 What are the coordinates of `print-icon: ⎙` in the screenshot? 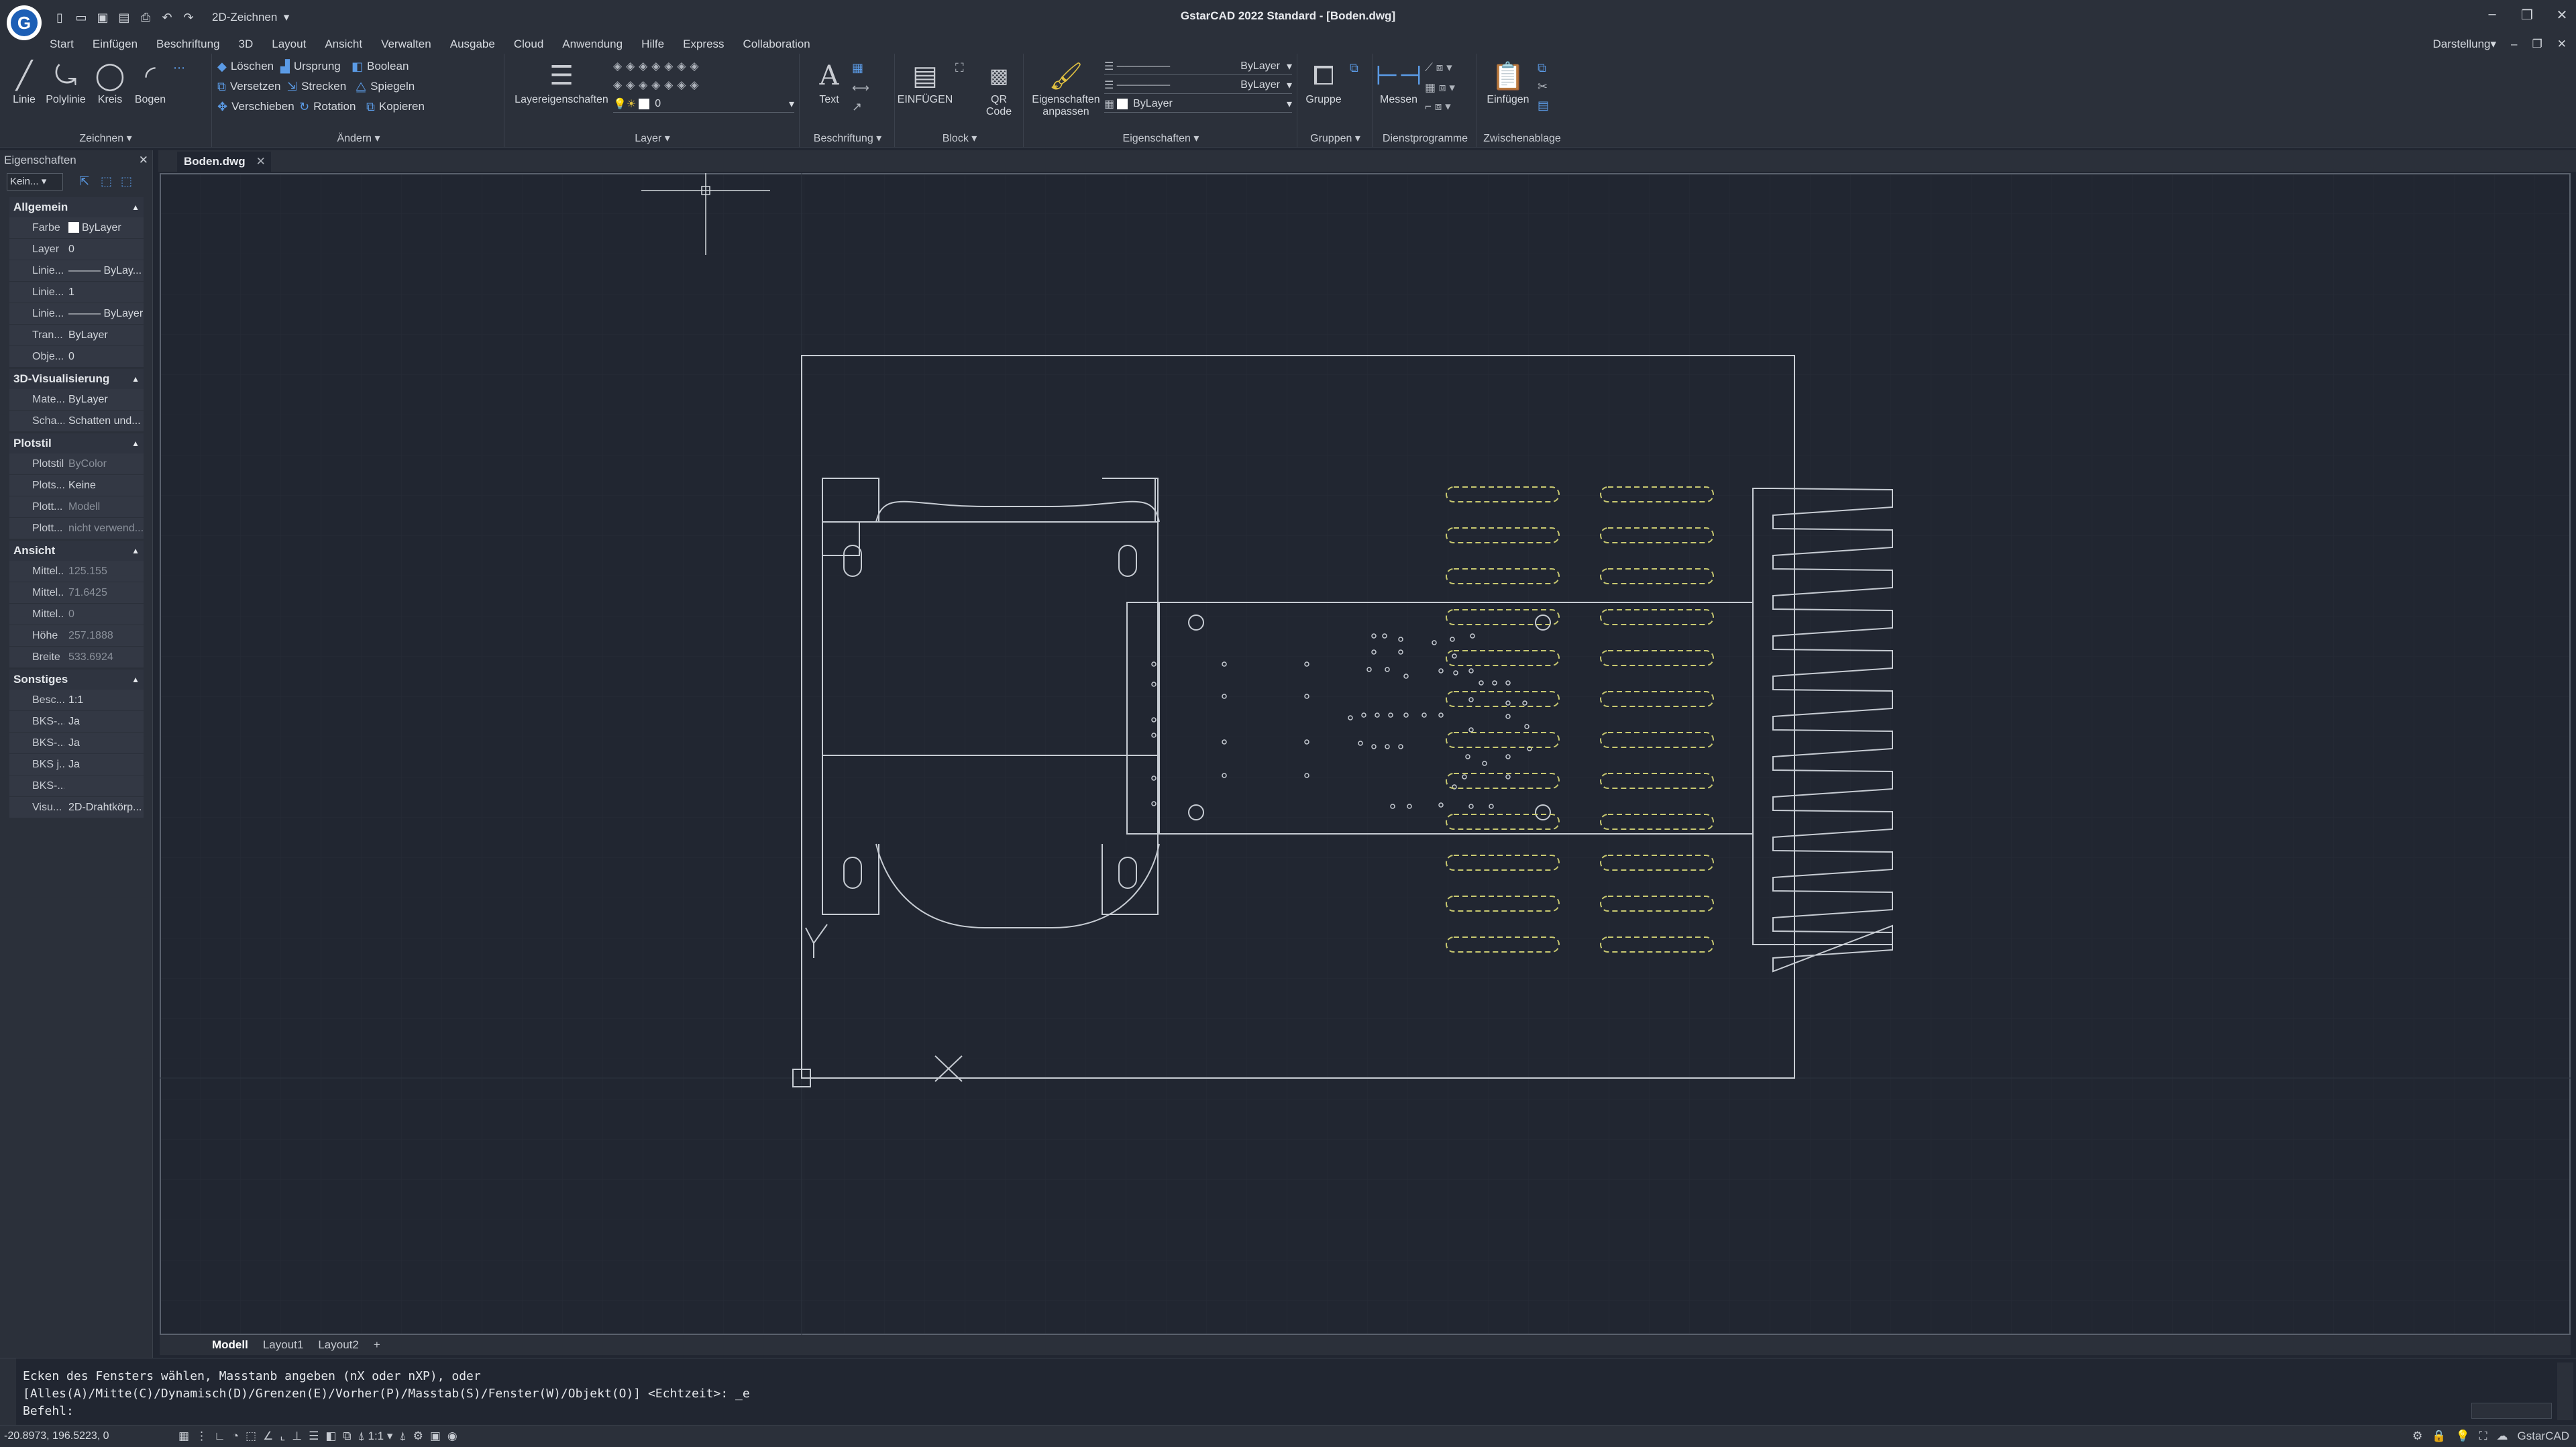 It's located at (145, 17).